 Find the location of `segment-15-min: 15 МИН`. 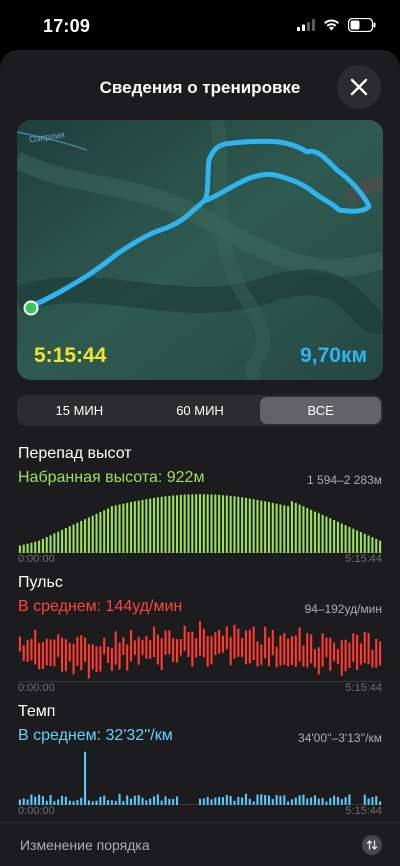

segment-15-min: 15 МИН is located at coordinates (79, 410).